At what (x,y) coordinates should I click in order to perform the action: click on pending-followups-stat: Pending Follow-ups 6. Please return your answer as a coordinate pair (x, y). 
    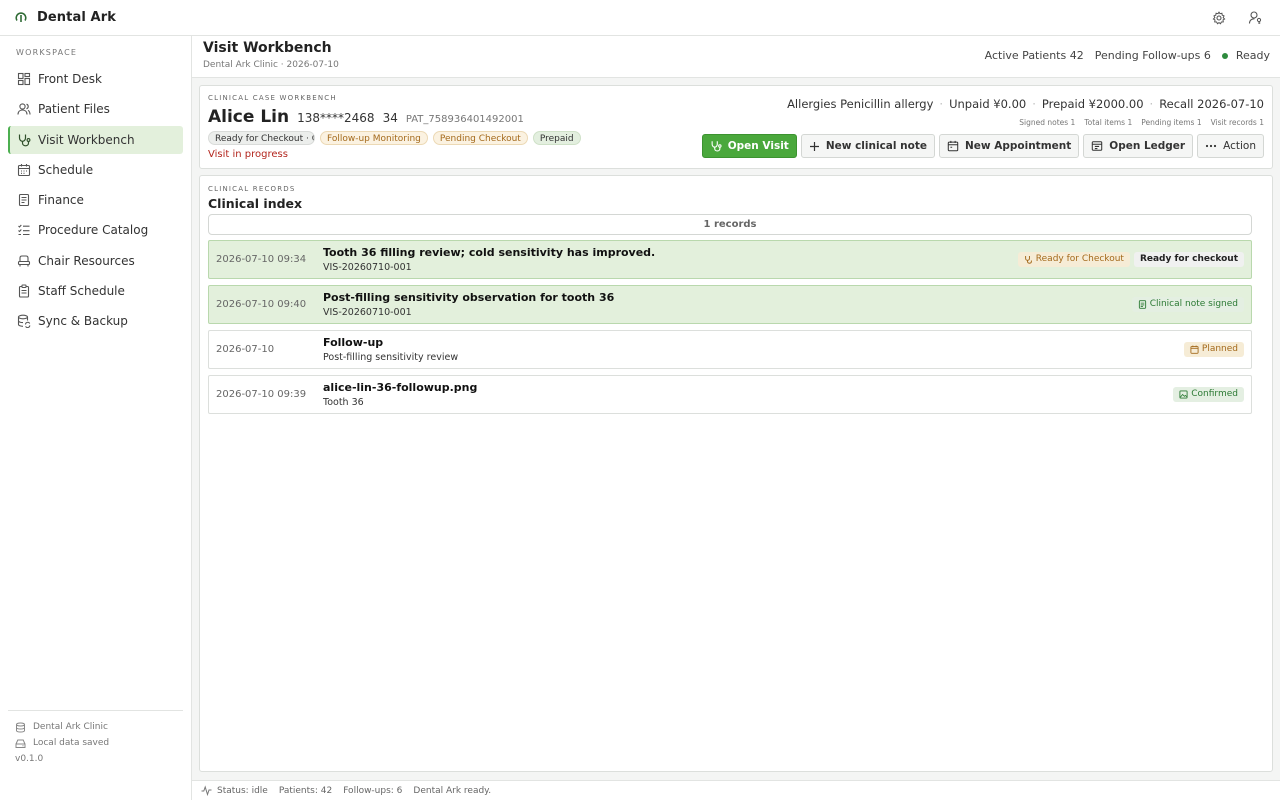
    Looking at the image, I should click on (1152, 55).